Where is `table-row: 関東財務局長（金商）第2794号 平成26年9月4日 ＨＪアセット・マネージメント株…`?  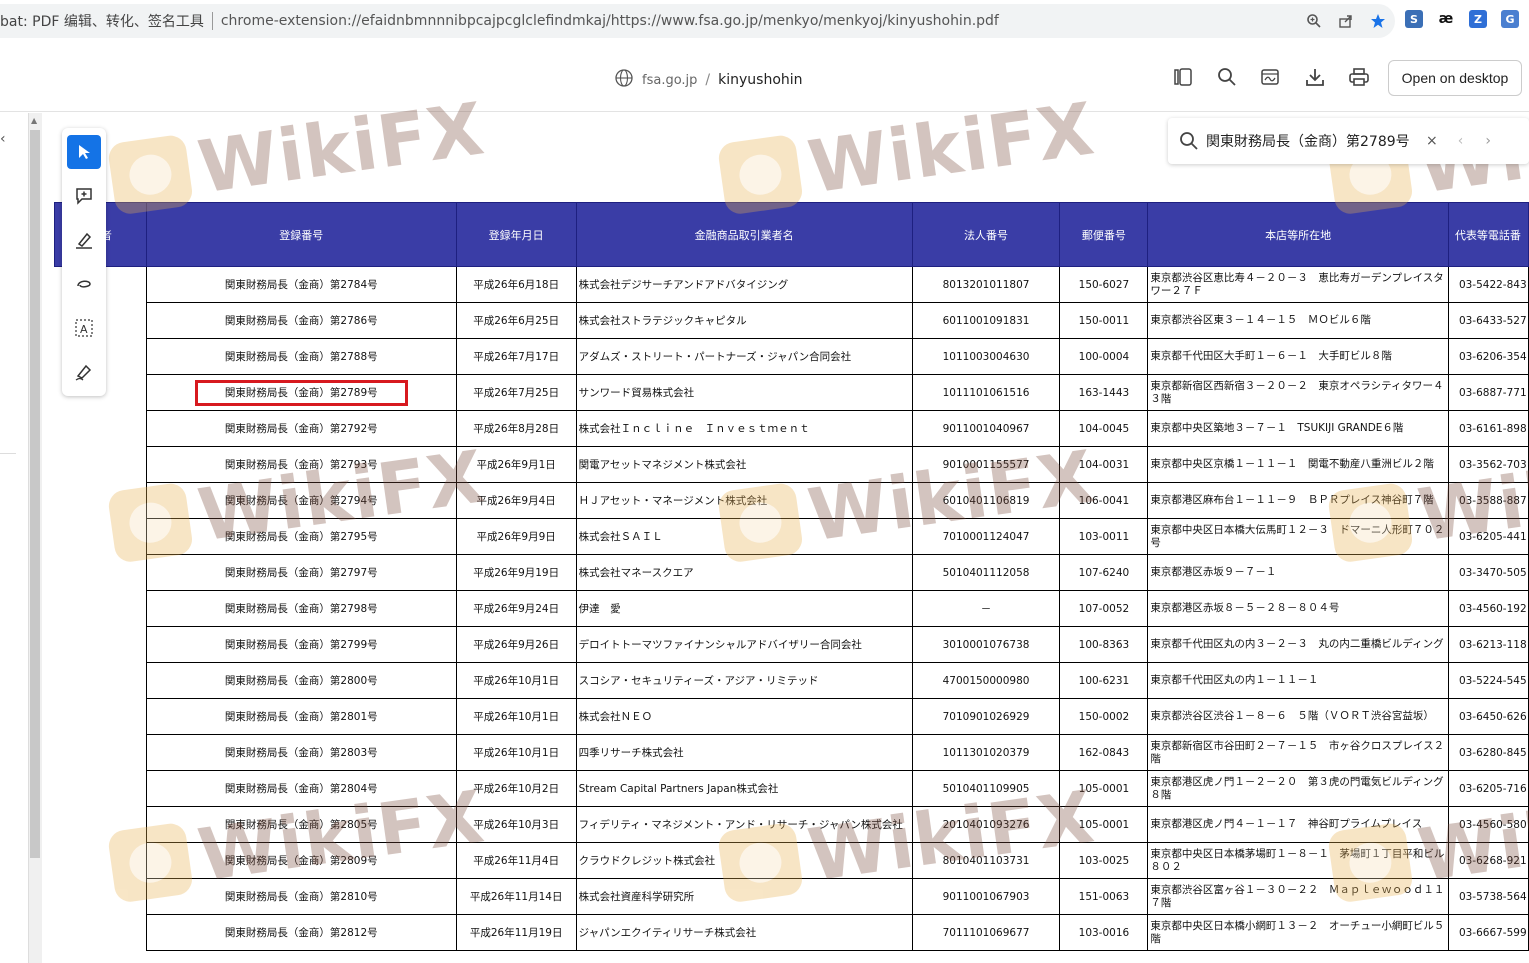 table-row: 関東財務局長（金商）第2794号 平成26年9月4日 ＨＪアセット・マネージメント株… is located at coordinates (791, 500).